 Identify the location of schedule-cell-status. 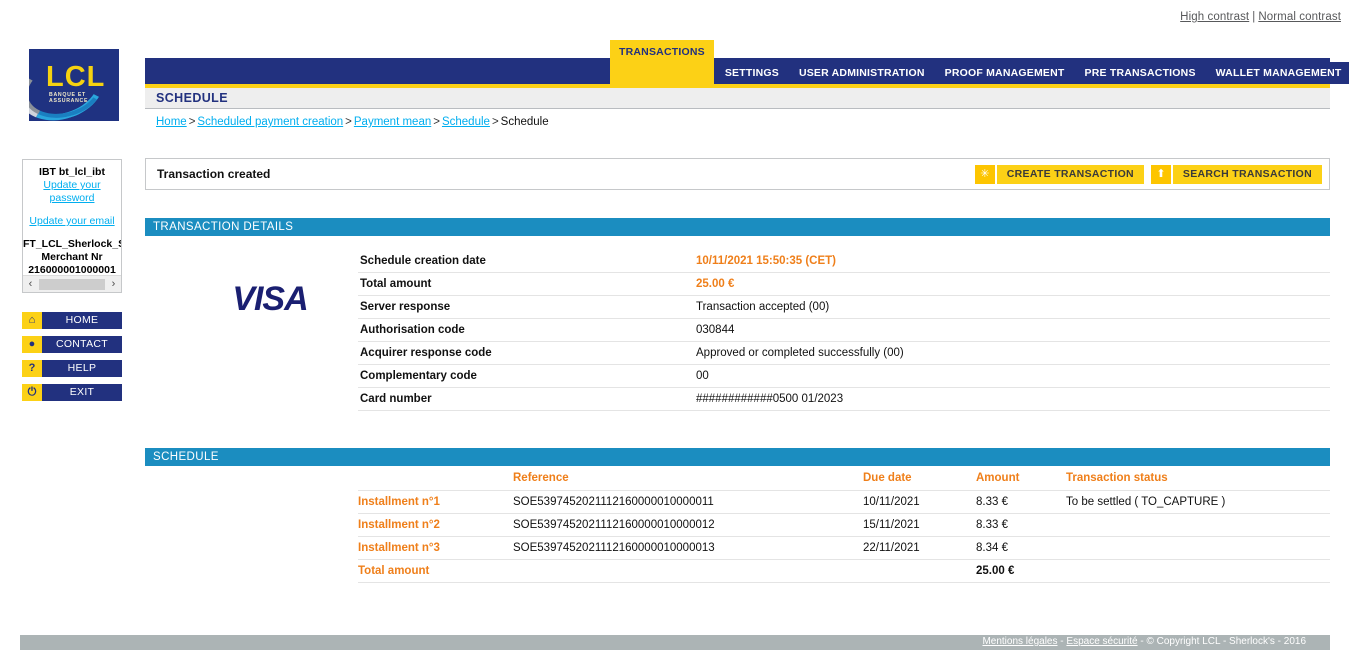
(1198, 525).